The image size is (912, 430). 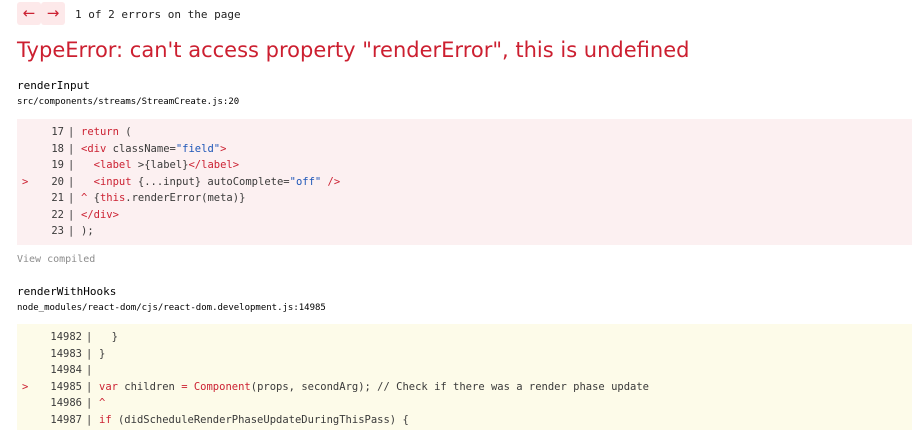 I want to click on line-number: 19, so click(x=57, y=165).